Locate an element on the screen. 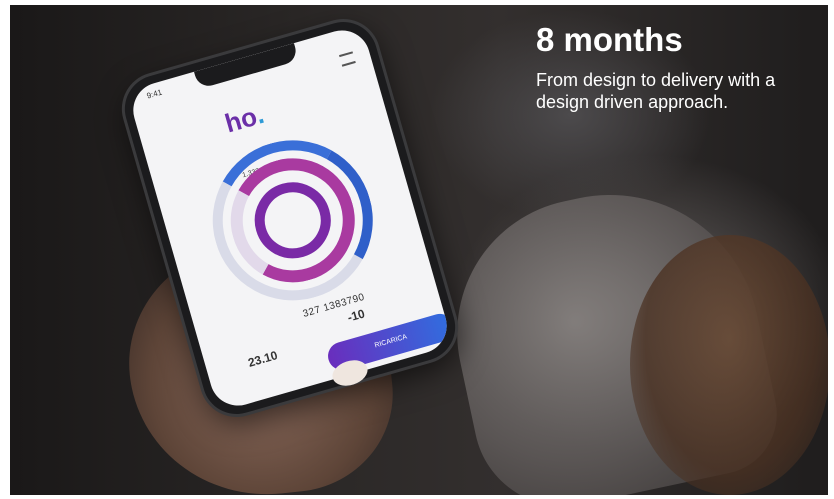  stat-points: -10 is located at coordinates (356, 315).